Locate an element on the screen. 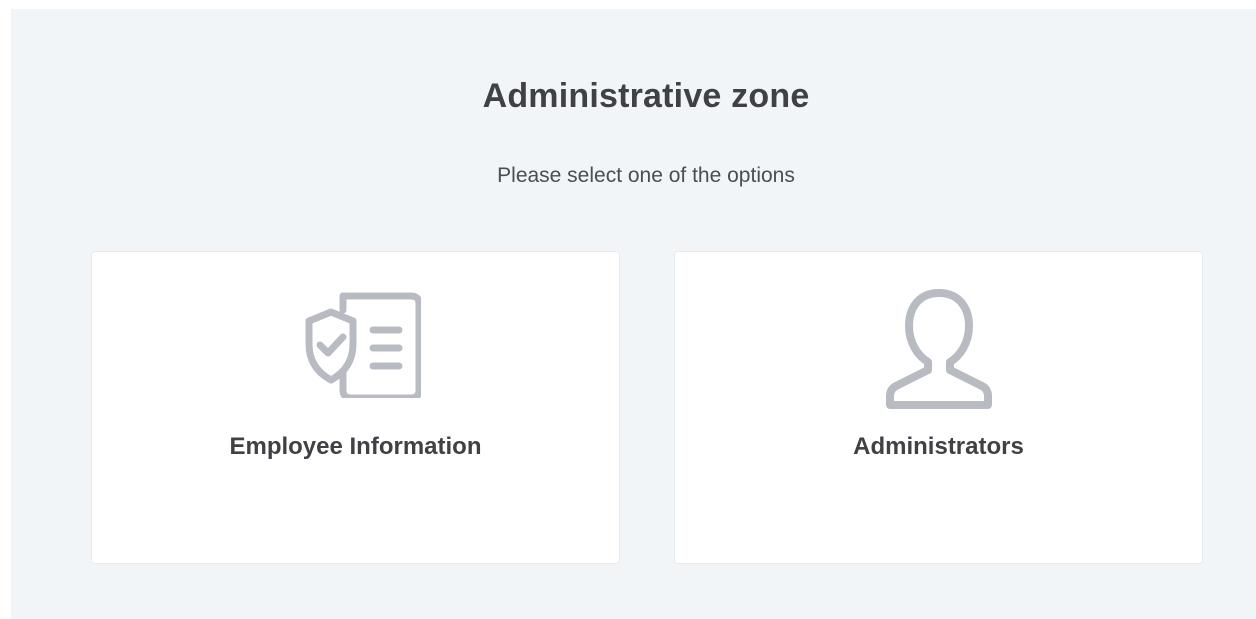 The image size is (1256, 619). page-title: Administrative zone is located at coordinates (646, 96).